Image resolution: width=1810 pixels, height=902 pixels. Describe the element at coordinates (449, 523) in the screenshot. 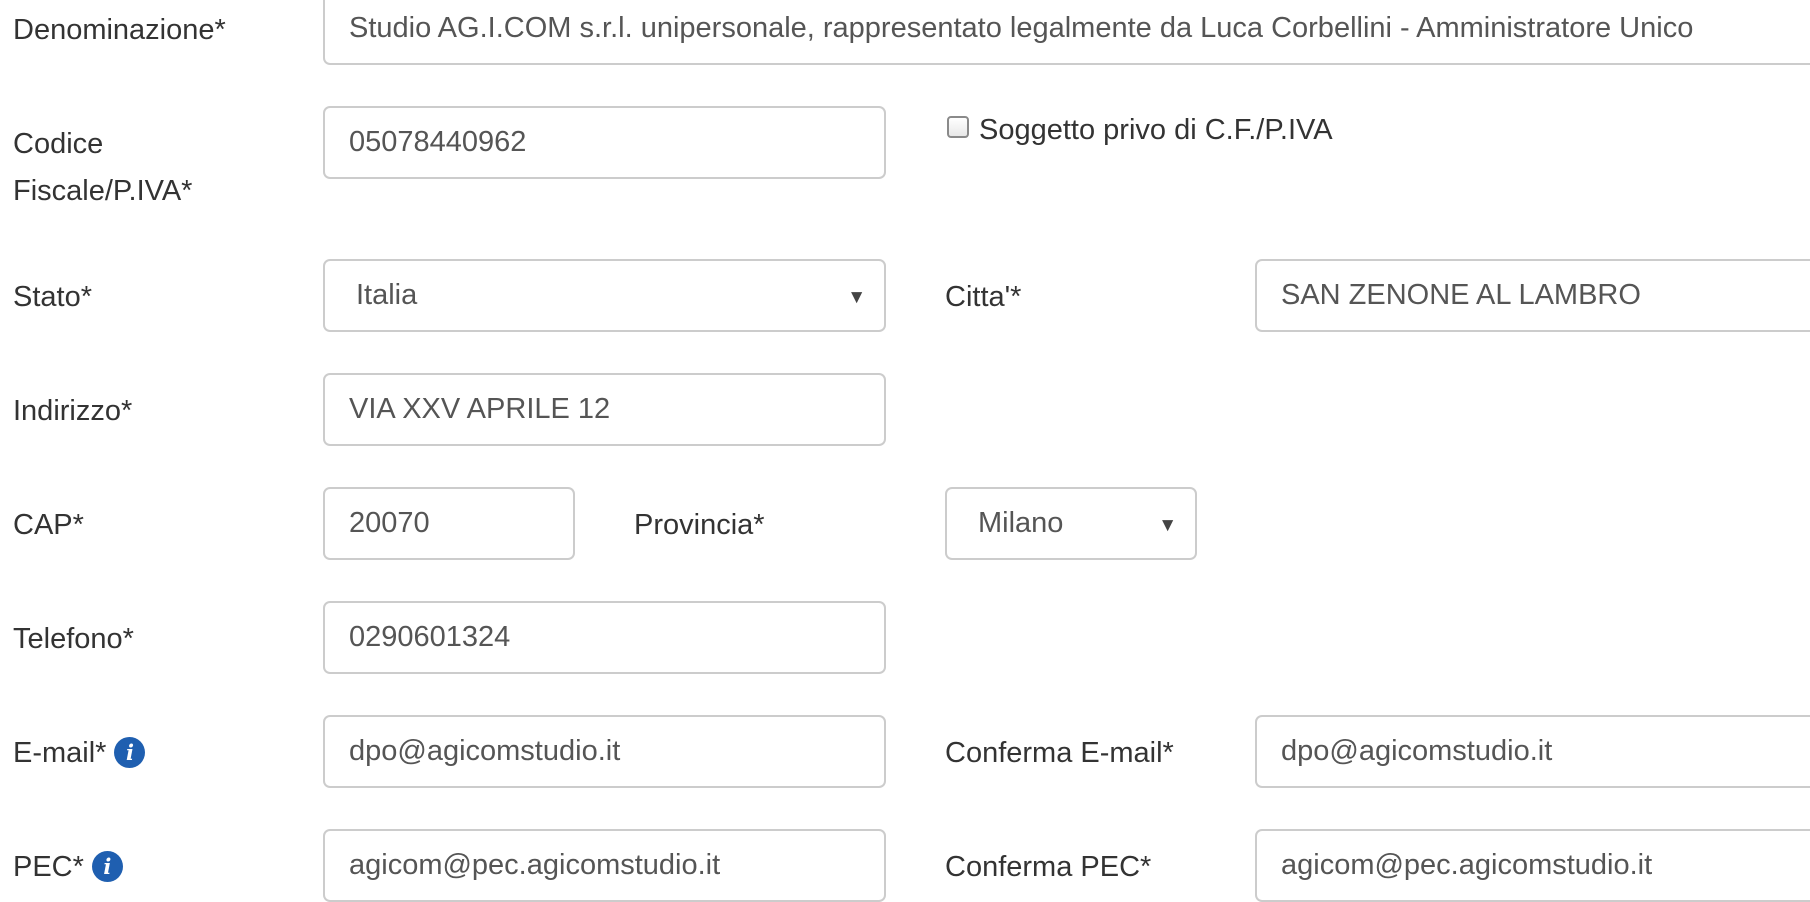

I see `cap-input: 20070` at that location.